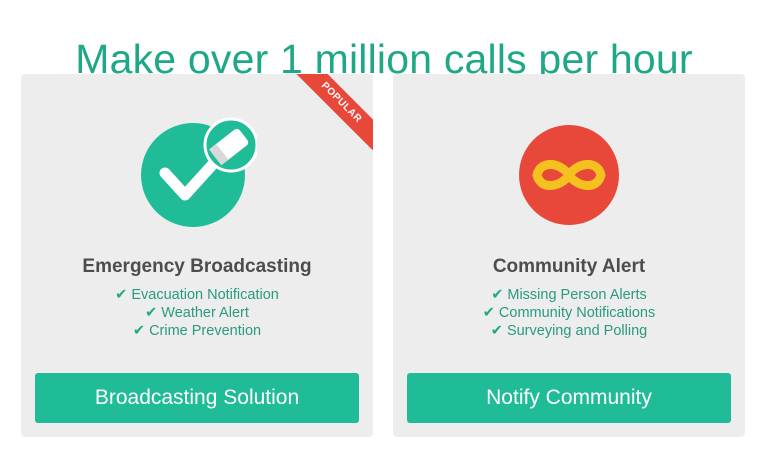 The height and width of the screenshot is (452, 781). What do you see at coordinates (205, 331) in the screenshot?
I see `feature-label: Crime Prevention` at bounding box center [205, 331].